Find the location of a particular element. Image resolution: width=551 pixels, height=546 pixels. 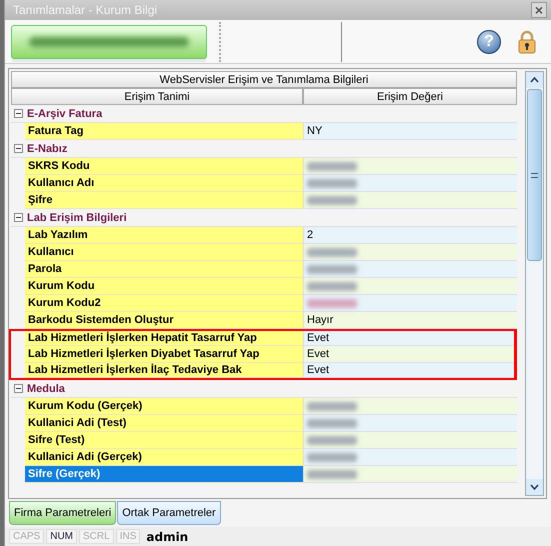

property-name: Barkodu Sistemden Oluştur is located at coordinates (164, 321).